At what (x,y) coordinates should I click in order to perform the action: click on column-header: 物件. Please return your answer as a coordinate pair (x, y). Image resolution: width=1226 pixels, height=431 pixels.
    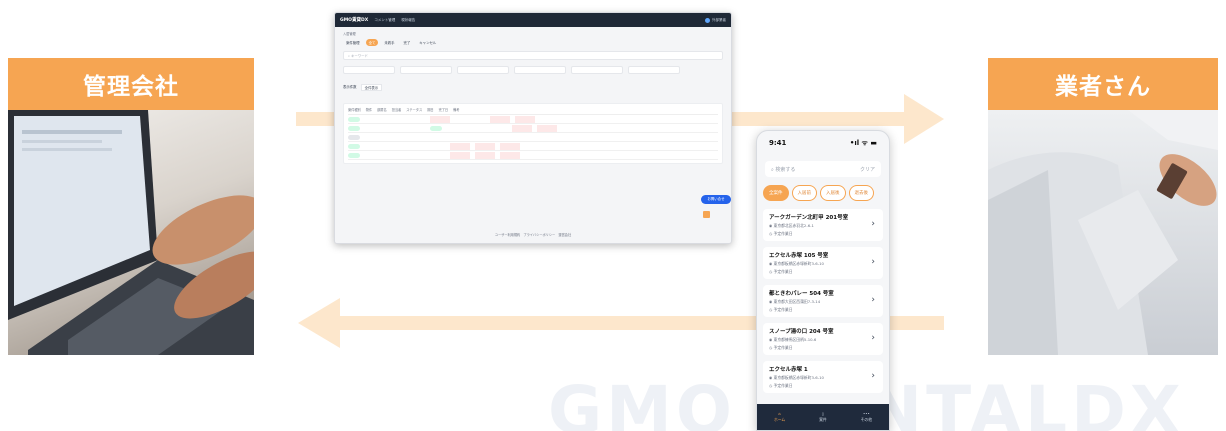
    Looking at the image, I should click on (369, 109).